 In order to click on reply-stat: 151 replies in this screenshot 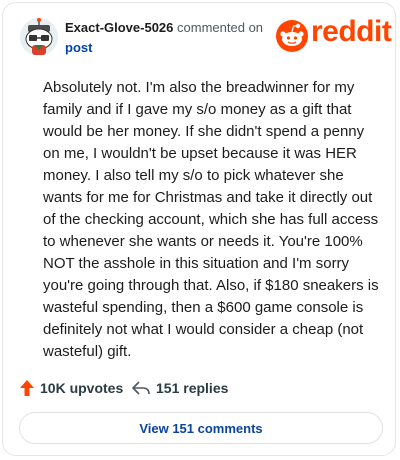, I will do `click(179, 388)`.